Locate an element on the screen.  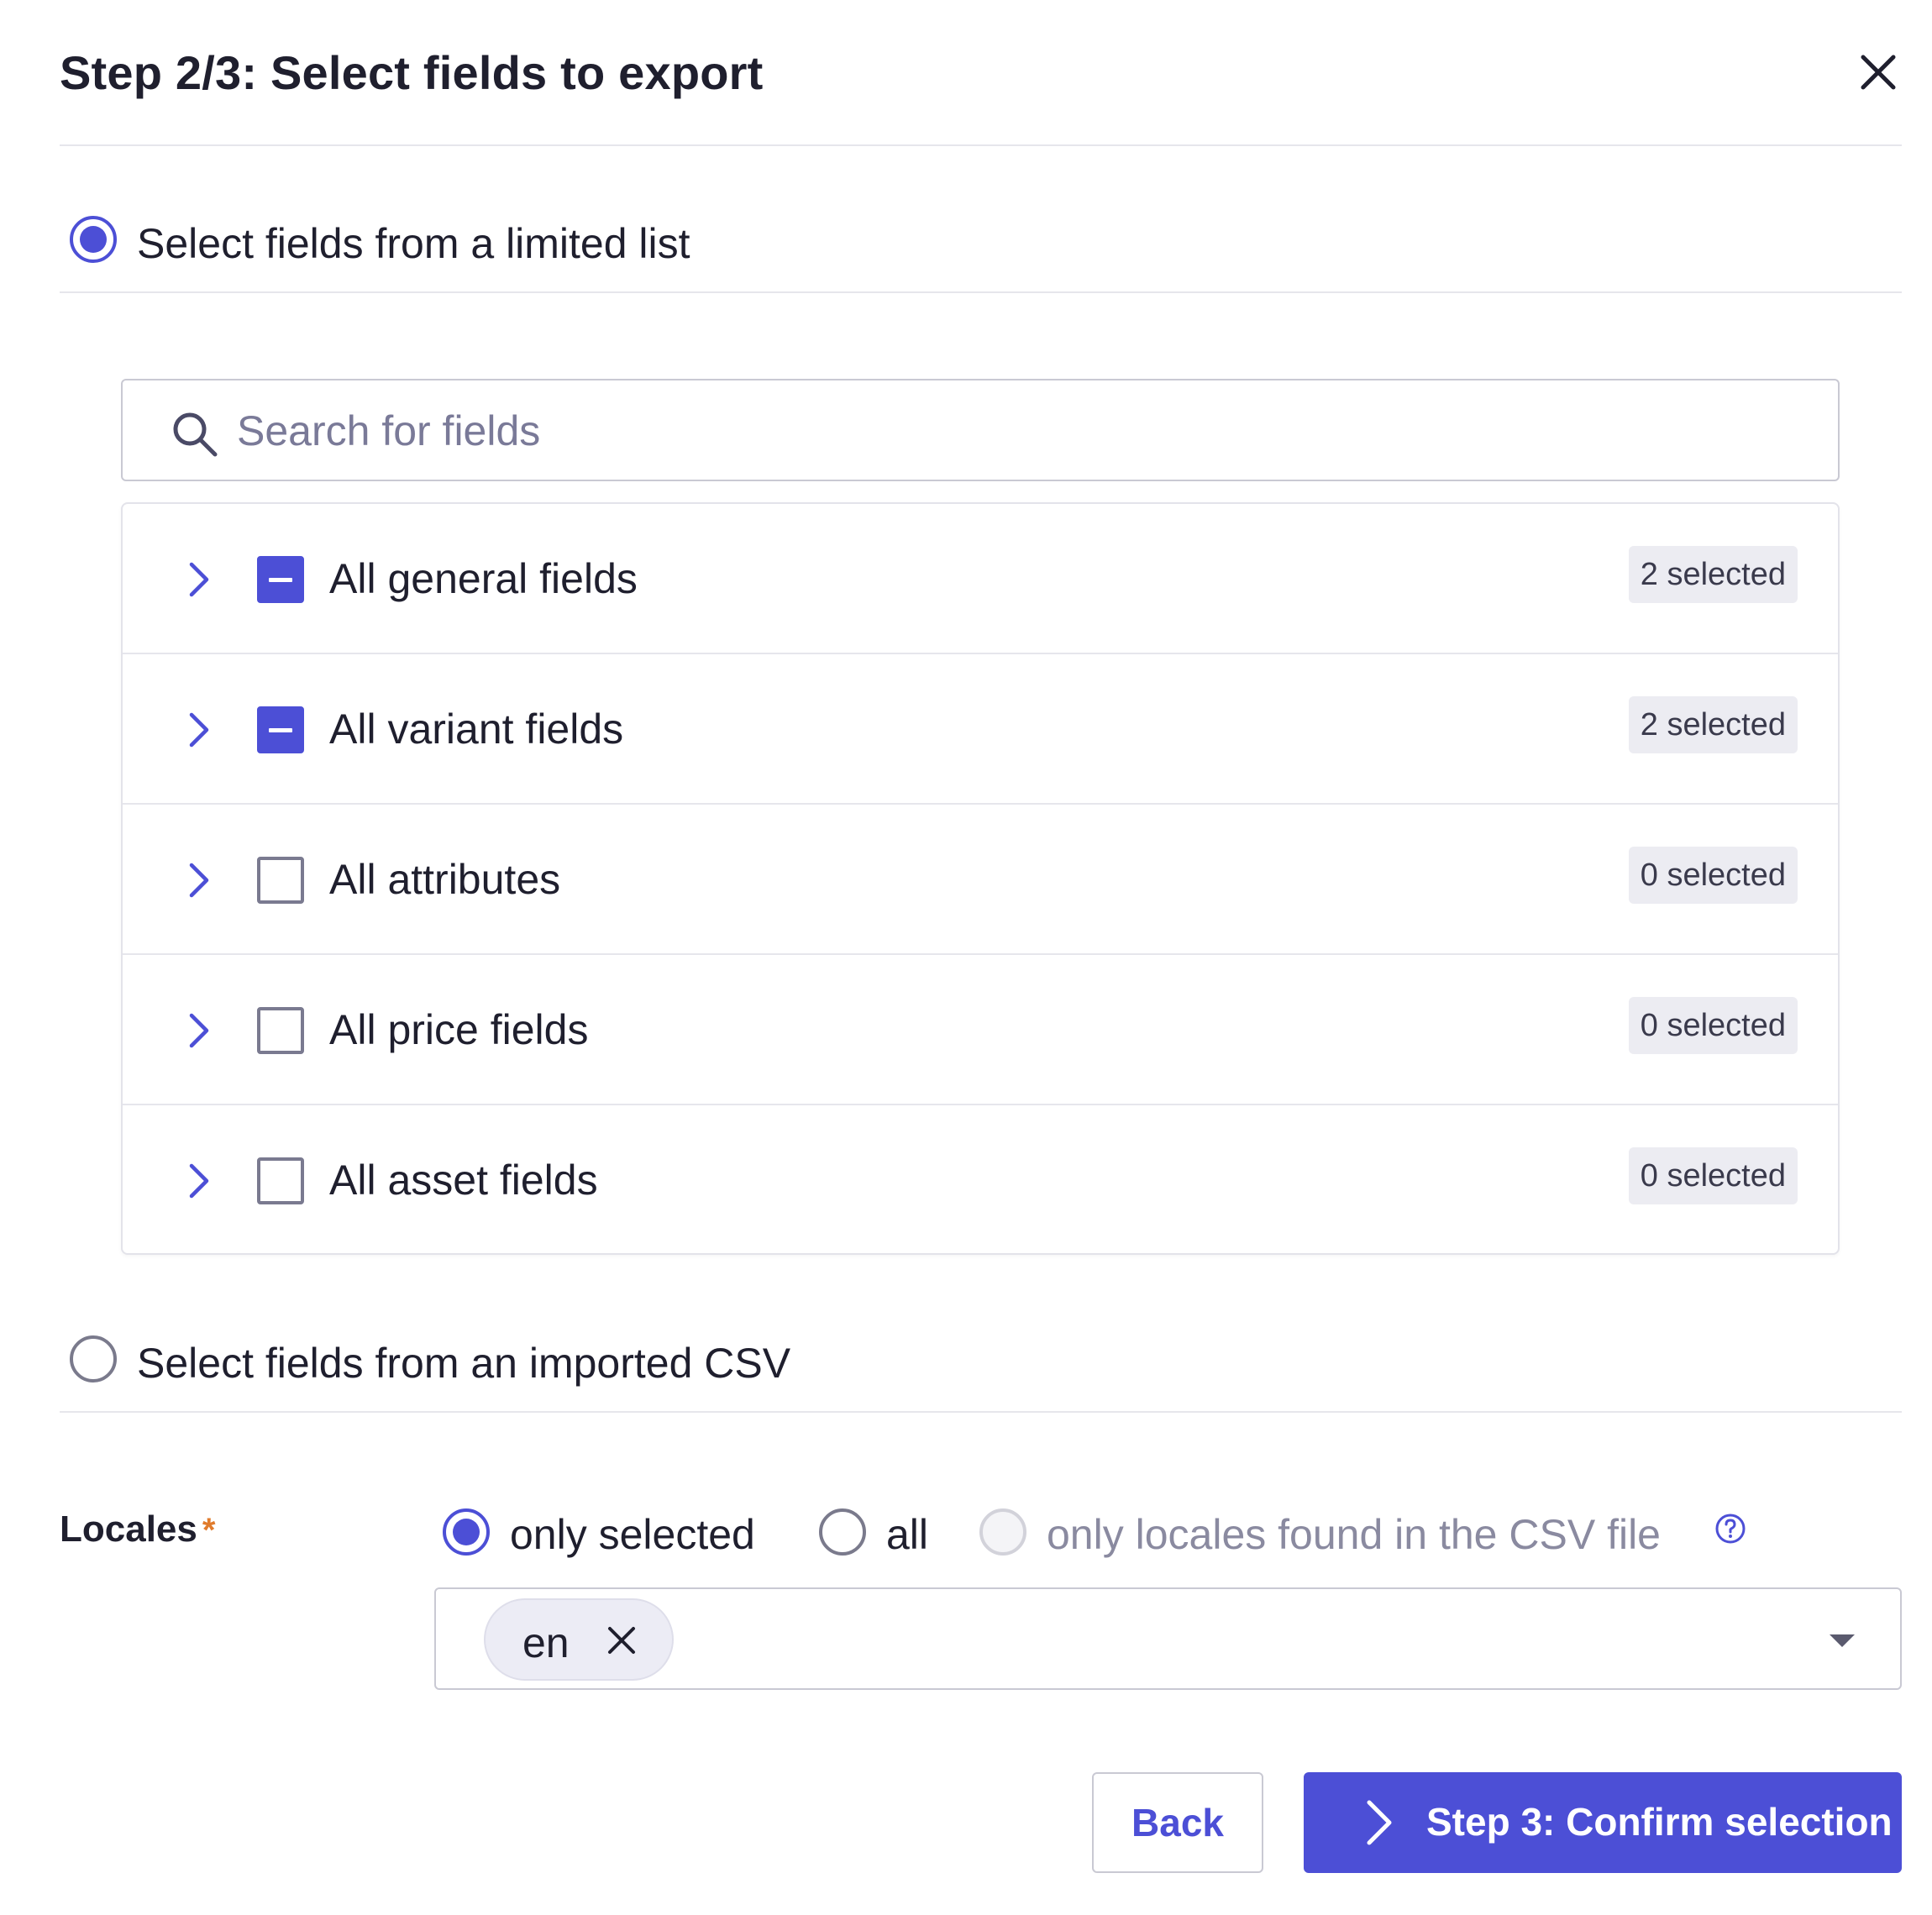
csv-locales-radio is located at coordinates (1002, 1532).